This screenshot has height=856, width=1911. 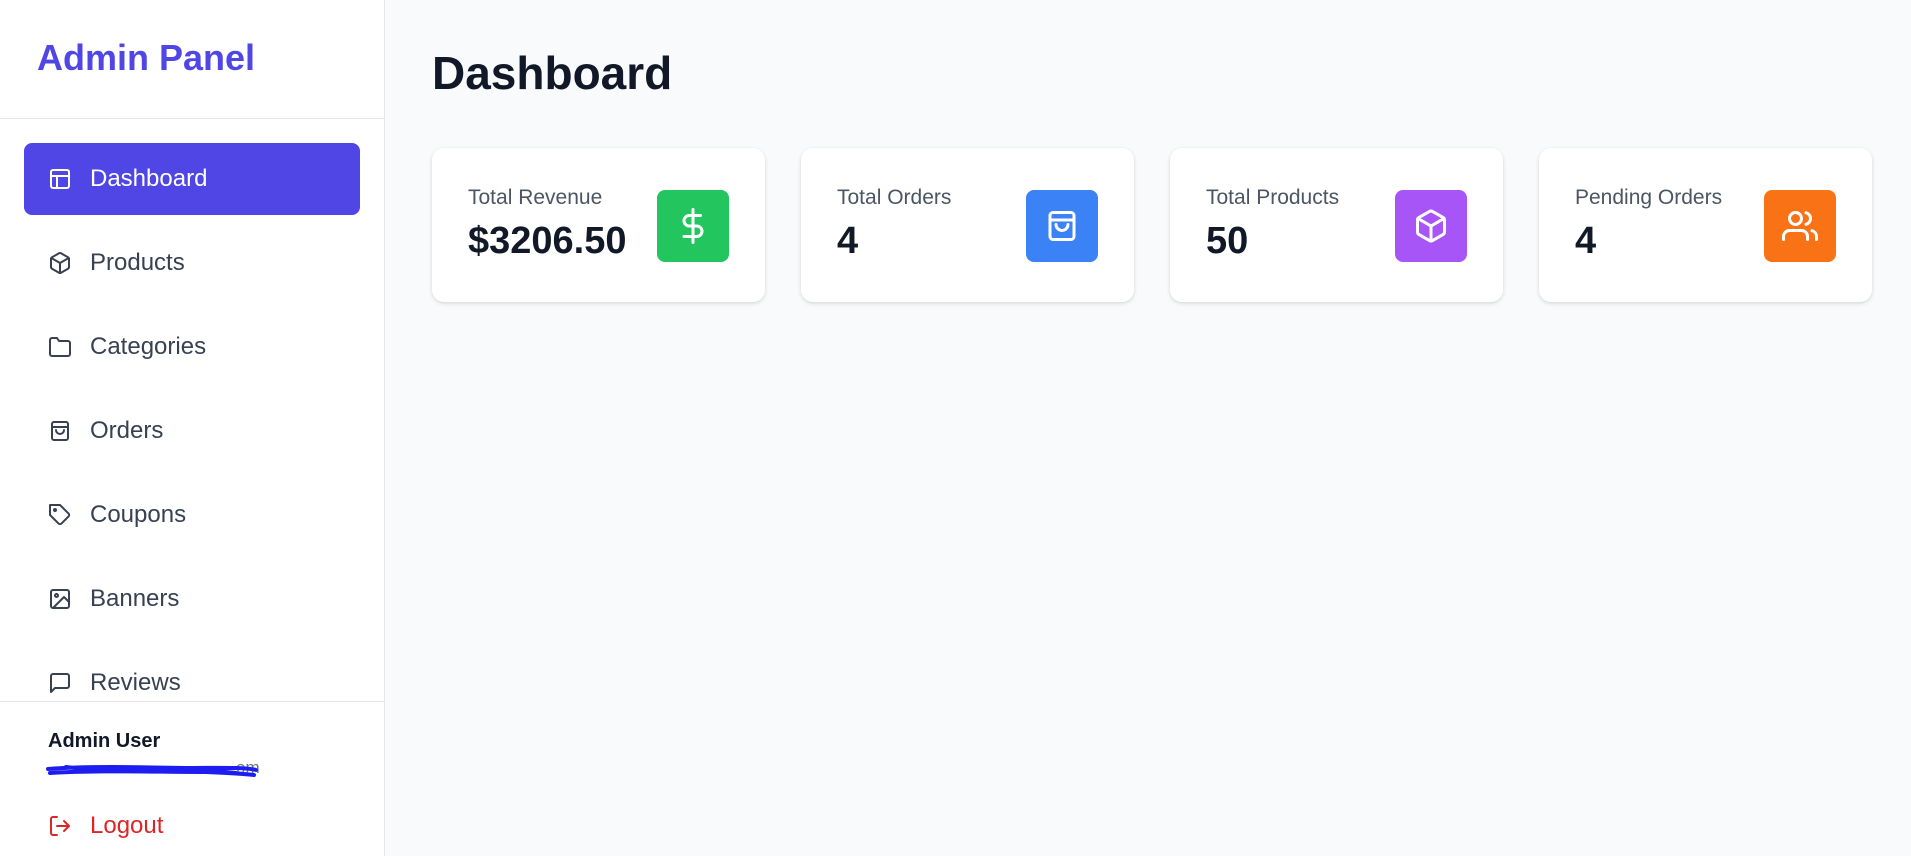 What do you see at coordinates (1227, 241) in the screenshot?
I see `stat-value: 50` at bounding box center [1227, 241].